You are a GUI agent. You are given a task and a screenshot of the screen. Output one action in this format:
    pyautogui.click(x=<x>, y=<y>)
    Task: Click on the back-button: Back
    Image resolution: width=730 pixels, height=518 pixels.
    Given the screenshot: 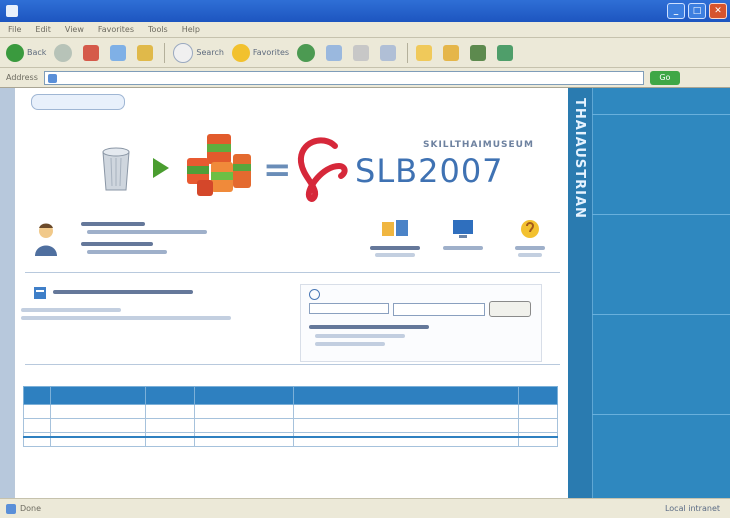 What is the action you would take?
    pyautogui.click(x=26, y=52)
    